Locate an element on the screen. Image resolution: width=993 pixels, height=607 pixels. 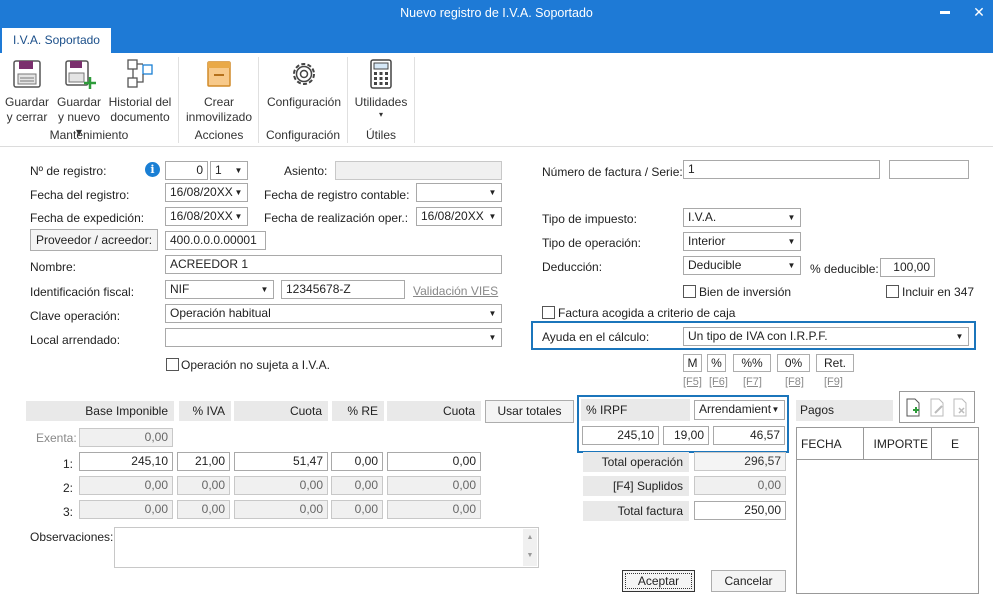
textarea-scrollbar: ▲ ▼ is located at coordinates (530, 547).